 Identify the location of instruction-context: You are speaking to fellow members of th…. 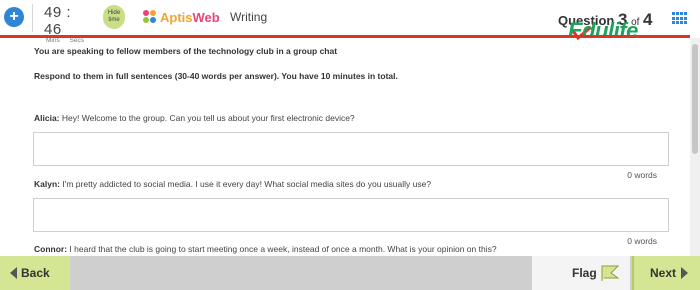
(186, 51).